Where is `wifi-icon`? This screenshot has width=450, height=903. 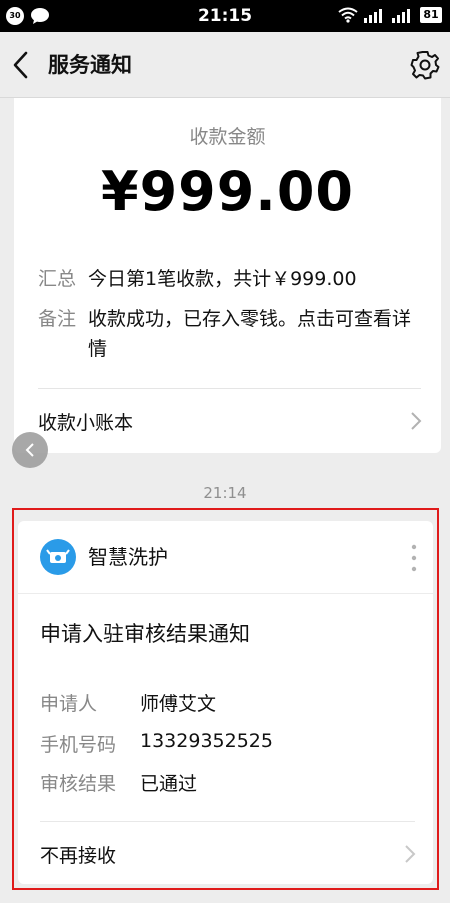
wifi-icon is located at coordinates (348, 15).